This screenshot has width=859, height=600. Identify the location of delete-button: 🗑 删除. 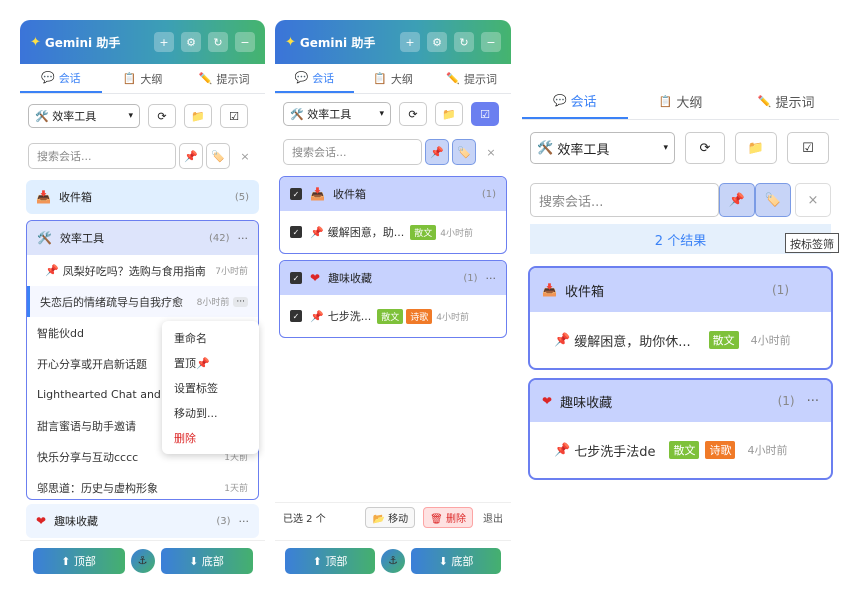
(448, 517).